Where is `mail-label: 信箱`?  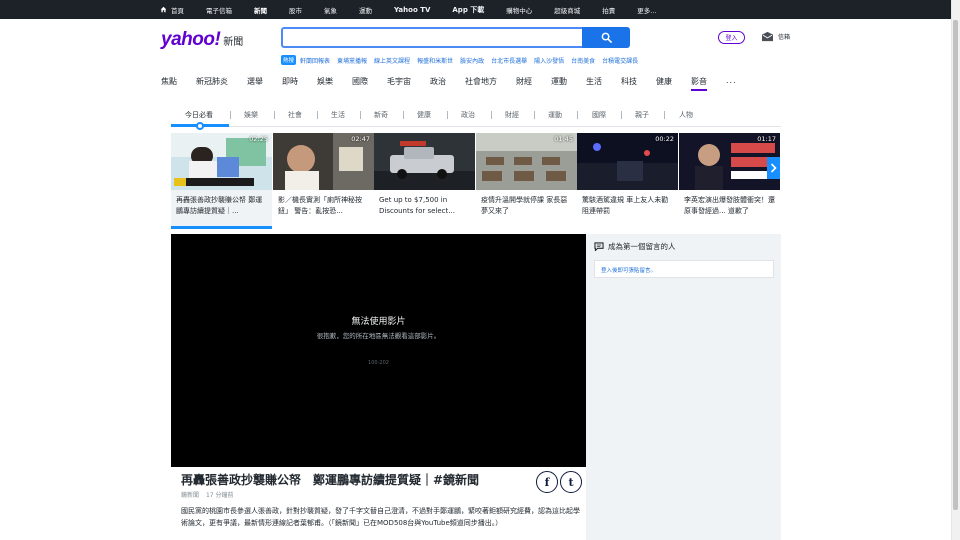 mail-label: 信箱 is located at coordinates (784, 37).